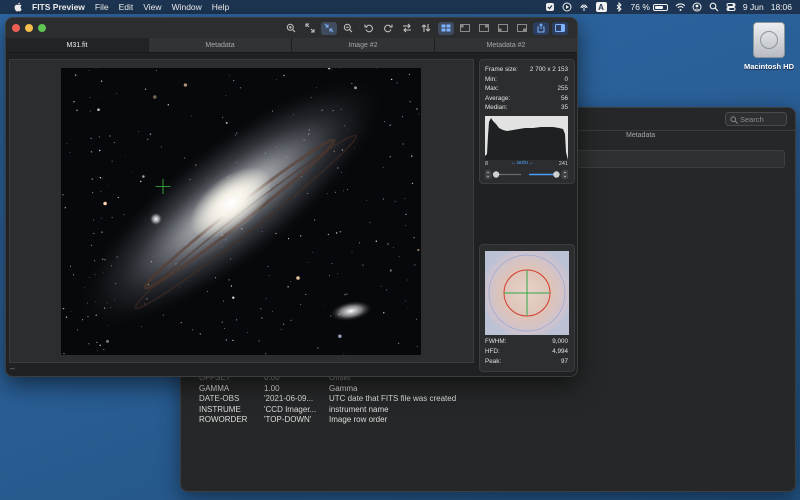  I want to click on view-menu: View, so click(152, 7).